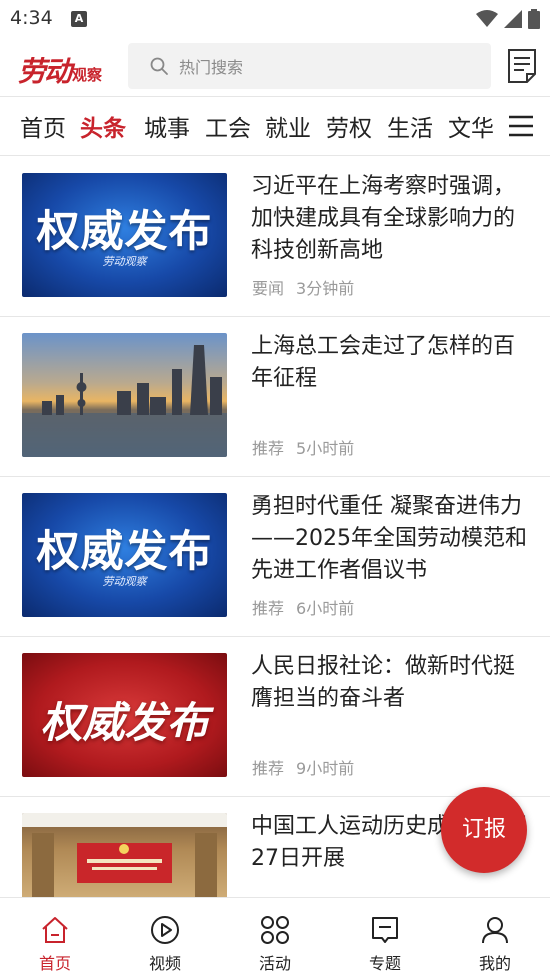  I want to click on news-thumbnail: 权威发布, so click(124, 715).